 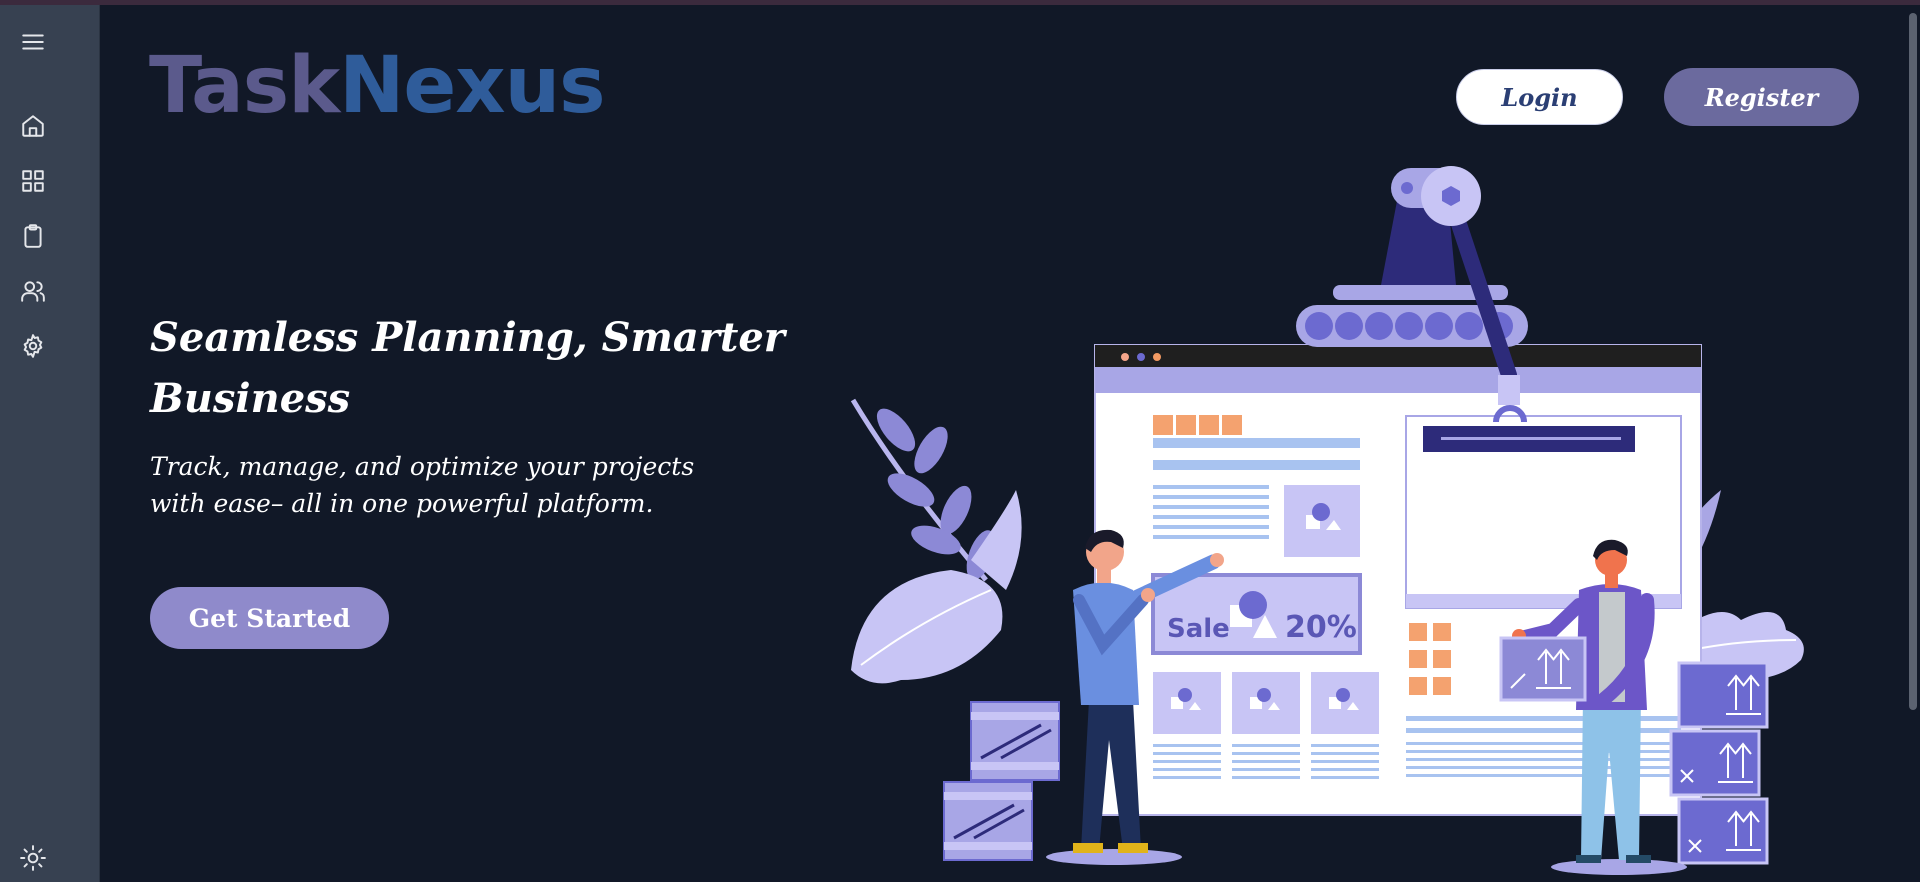 I want to click on boxes-right-illustration, so click(x=1719, y=763).